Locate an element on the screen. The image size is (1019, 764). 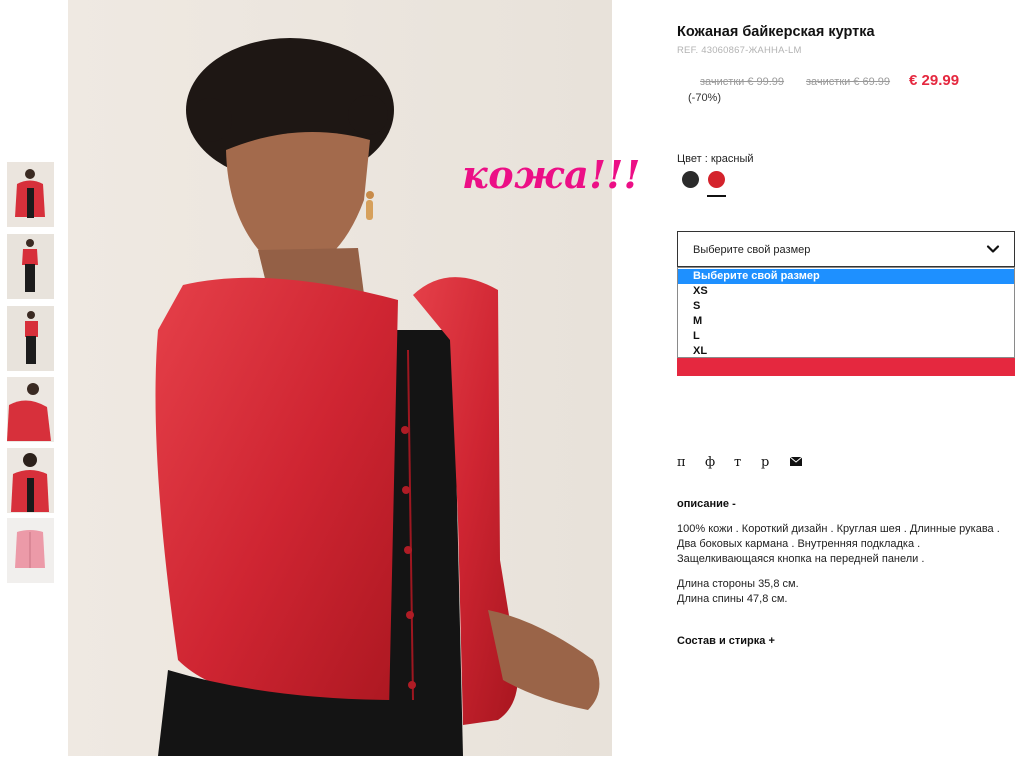
product-ref: REF. 43060867-ЖАННА-LM is located at coordinates (739, 50).